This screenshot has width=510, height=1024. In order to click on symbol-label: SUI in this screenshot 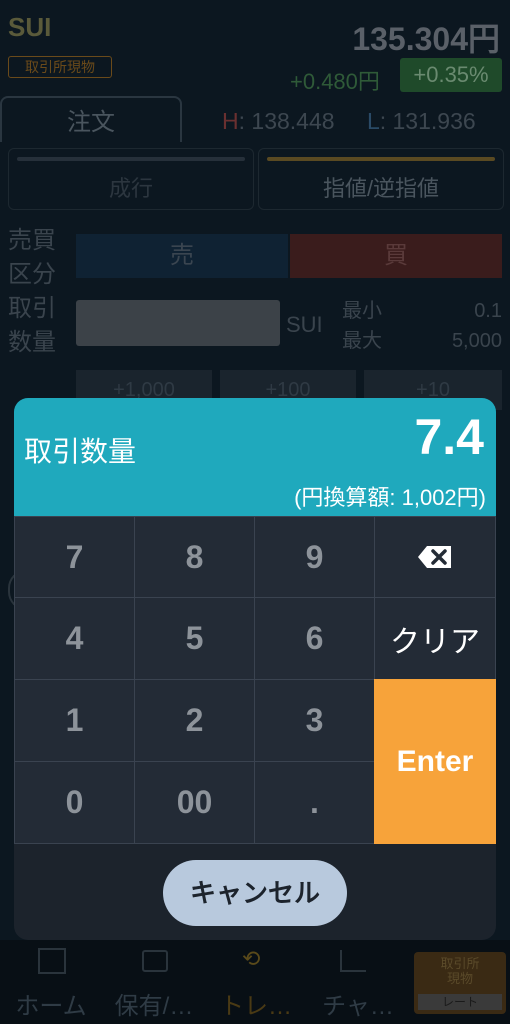, I will do `click(30, 27)`.